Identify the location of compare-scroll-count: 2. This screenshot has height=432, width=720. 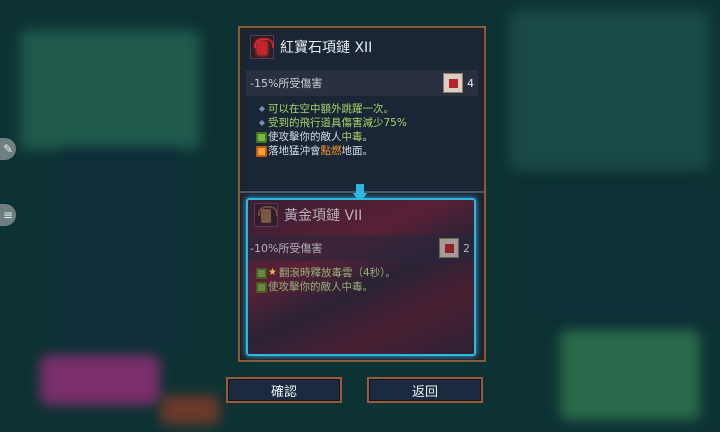
(466, 248).